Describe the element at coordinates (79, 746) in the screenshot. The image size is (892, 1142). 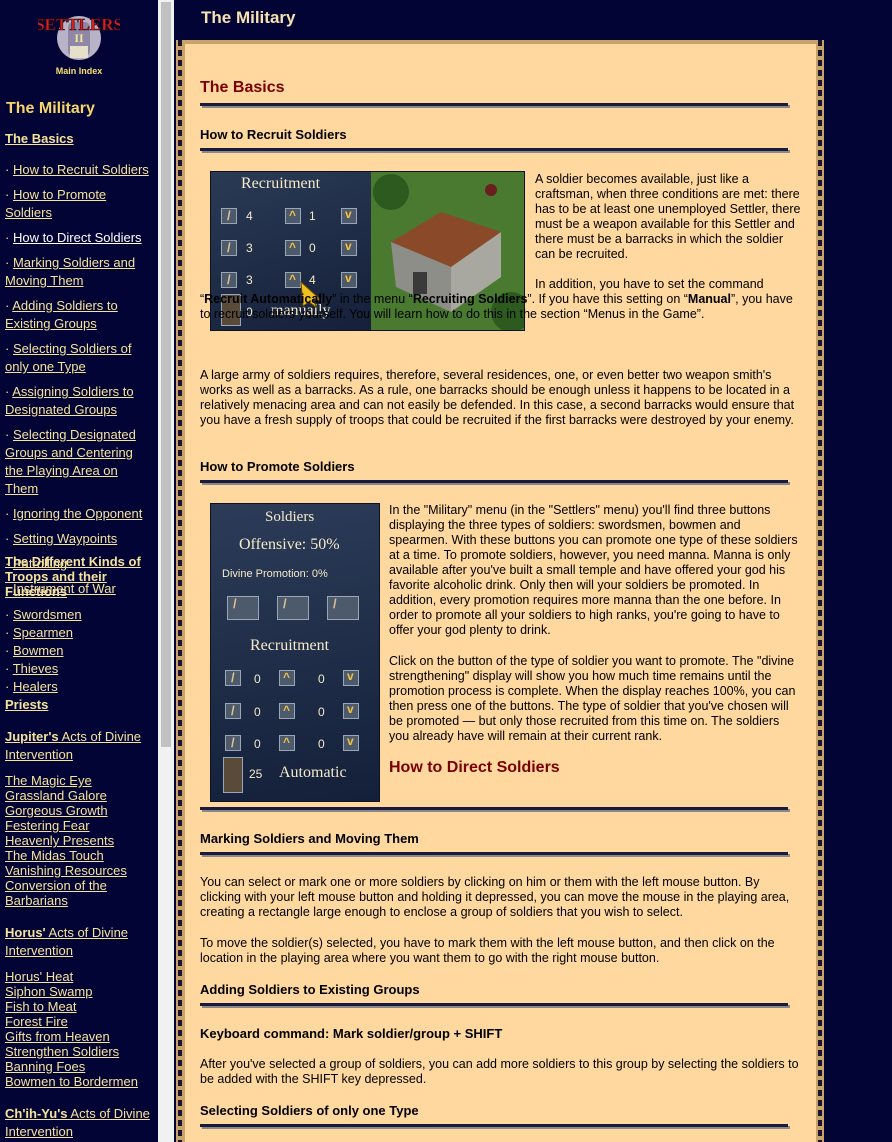
I see `sidebar-jupiter-heading: Jupiter's Acts of Divine Intervention` at that location.